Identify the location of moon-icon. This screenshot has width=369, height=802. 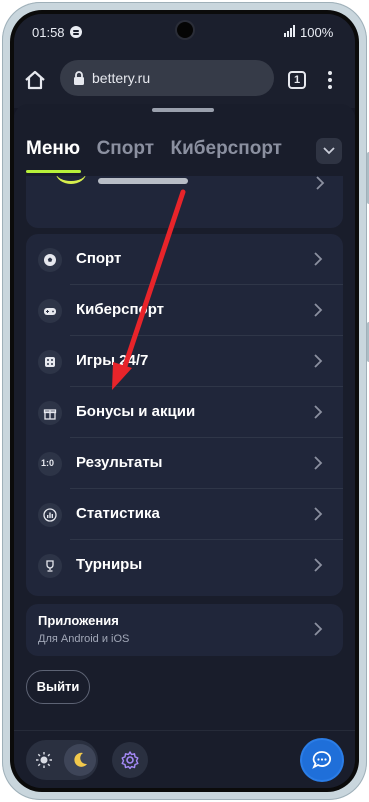
(80, 760).